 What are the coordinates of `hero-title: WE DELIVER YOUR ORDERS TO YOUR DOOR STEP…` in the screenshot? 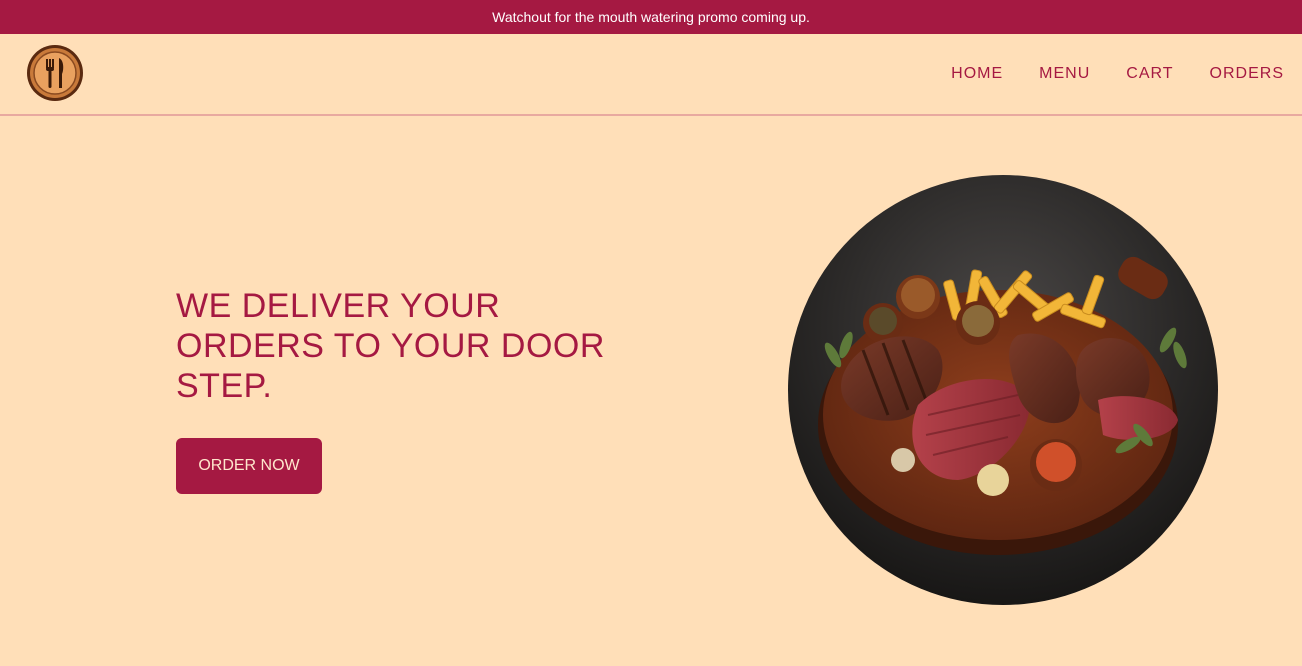 It's located at (390, 346).